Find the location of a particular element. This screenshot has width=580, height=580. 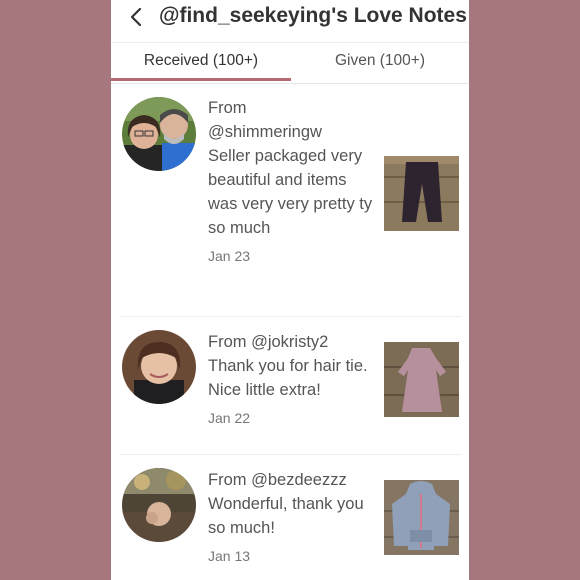

username-link: @shimmeringw is located at coordinates (290, 132).